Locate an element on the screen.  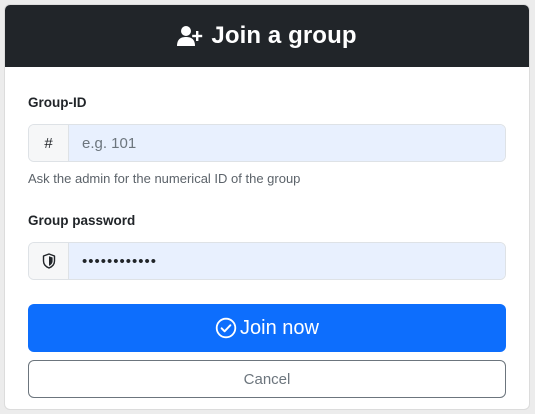
group-password-label: Group password is located at coordinates (82, 220).